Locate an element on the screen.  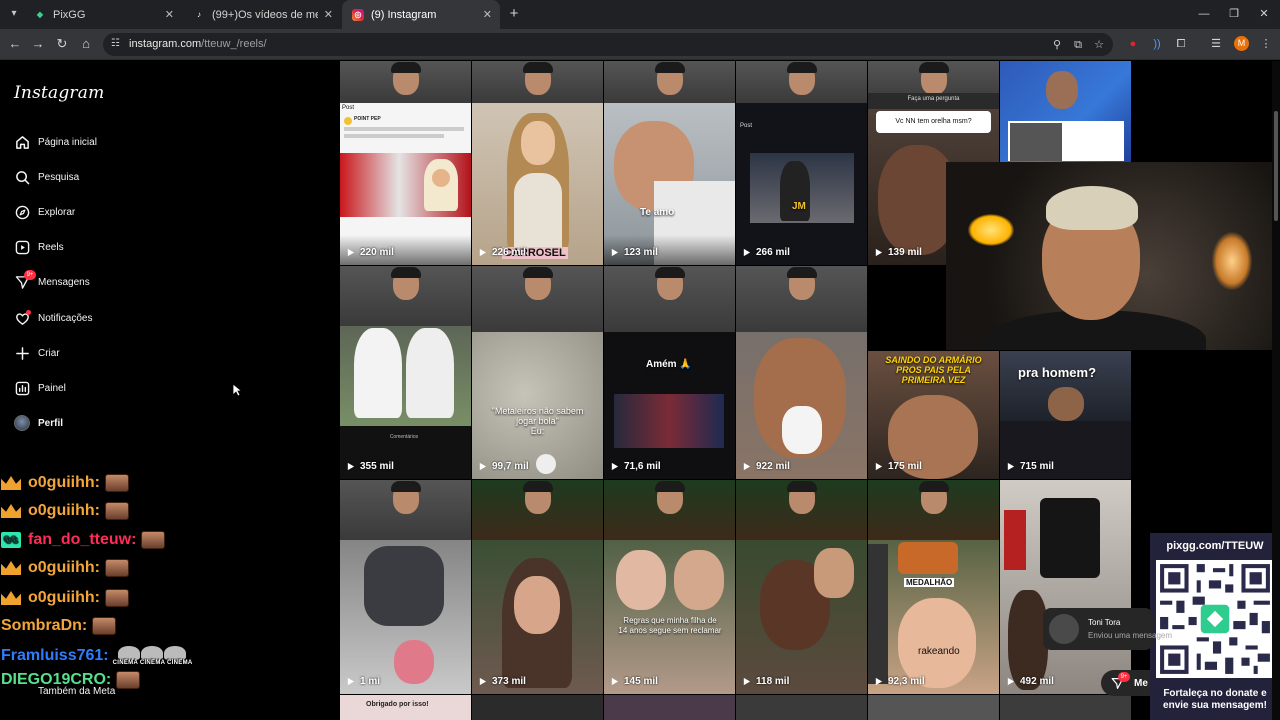
nav-label: Explorar is located at coordinates (57, 212).